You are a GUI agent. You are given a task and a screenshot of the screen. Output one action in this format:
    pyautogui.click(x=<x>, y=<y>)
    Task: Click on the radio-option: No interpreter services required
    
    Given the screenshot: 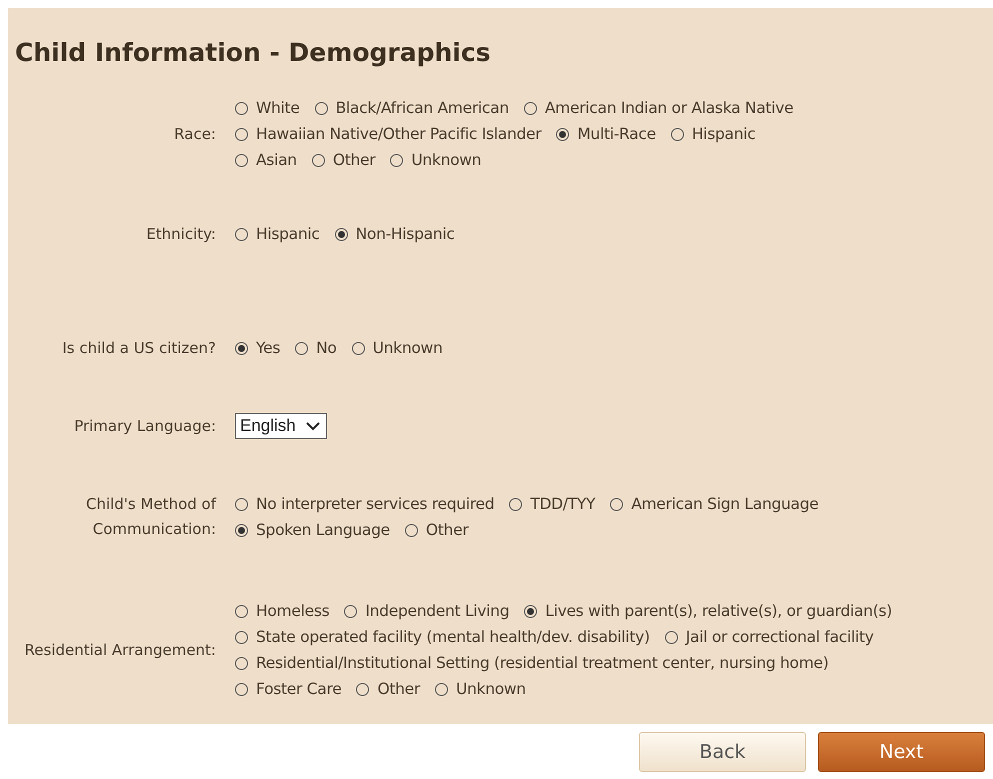 What is the action you would take?
    pyautogui.click(x=364, y=504)
    